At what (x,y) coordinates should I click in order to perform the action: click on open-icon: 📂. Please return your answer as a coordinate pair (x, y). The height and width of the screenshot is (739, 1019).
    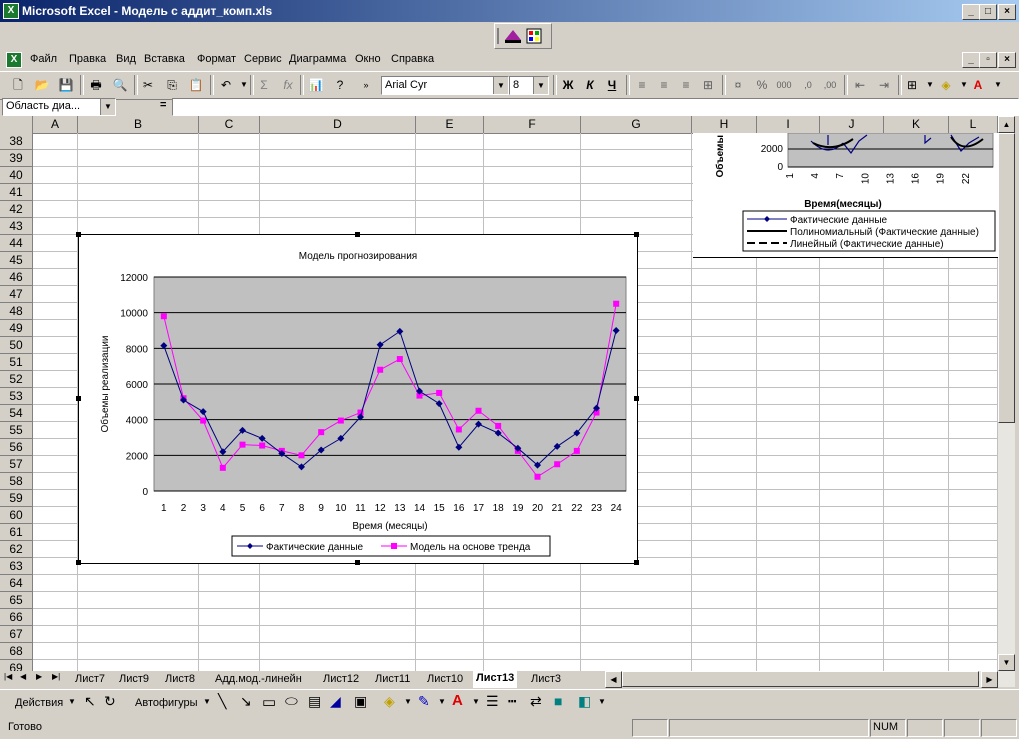
    Looking at the image, I should click on (42, 85).